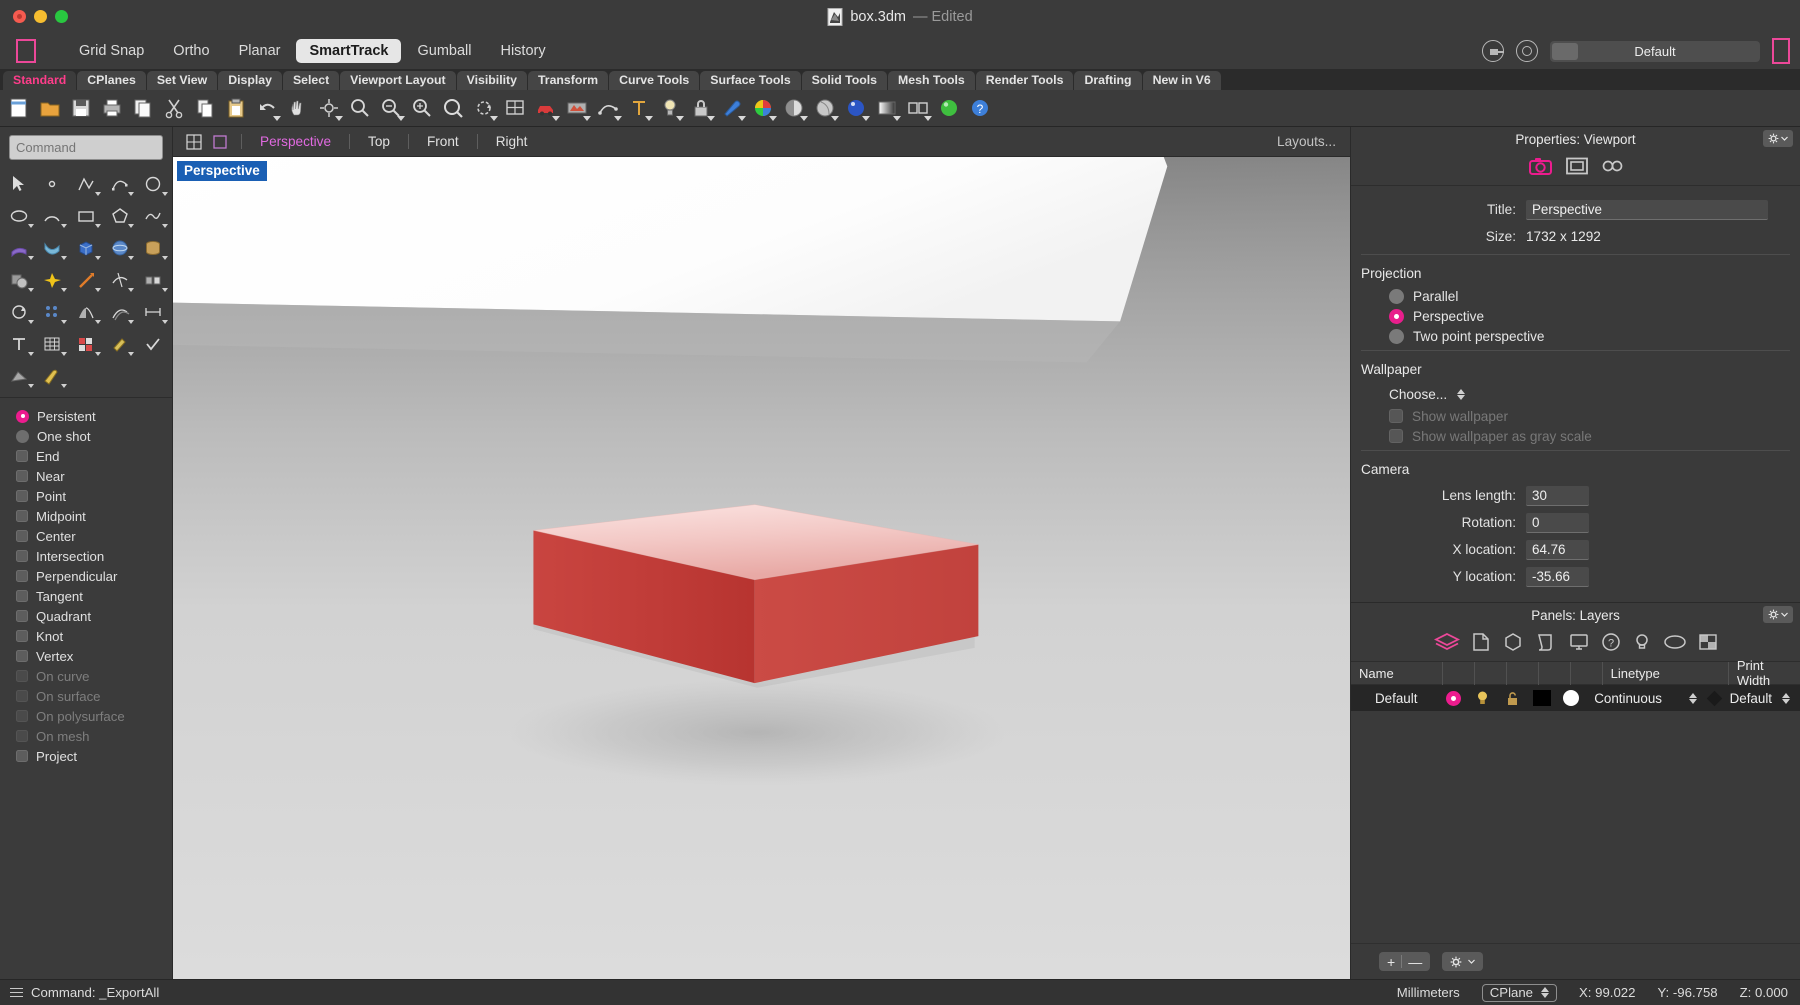  What do you see at coordinates (329, 108) in the screenshot?
I see `zoom-extents-icon` at bounding box center [329, 108].